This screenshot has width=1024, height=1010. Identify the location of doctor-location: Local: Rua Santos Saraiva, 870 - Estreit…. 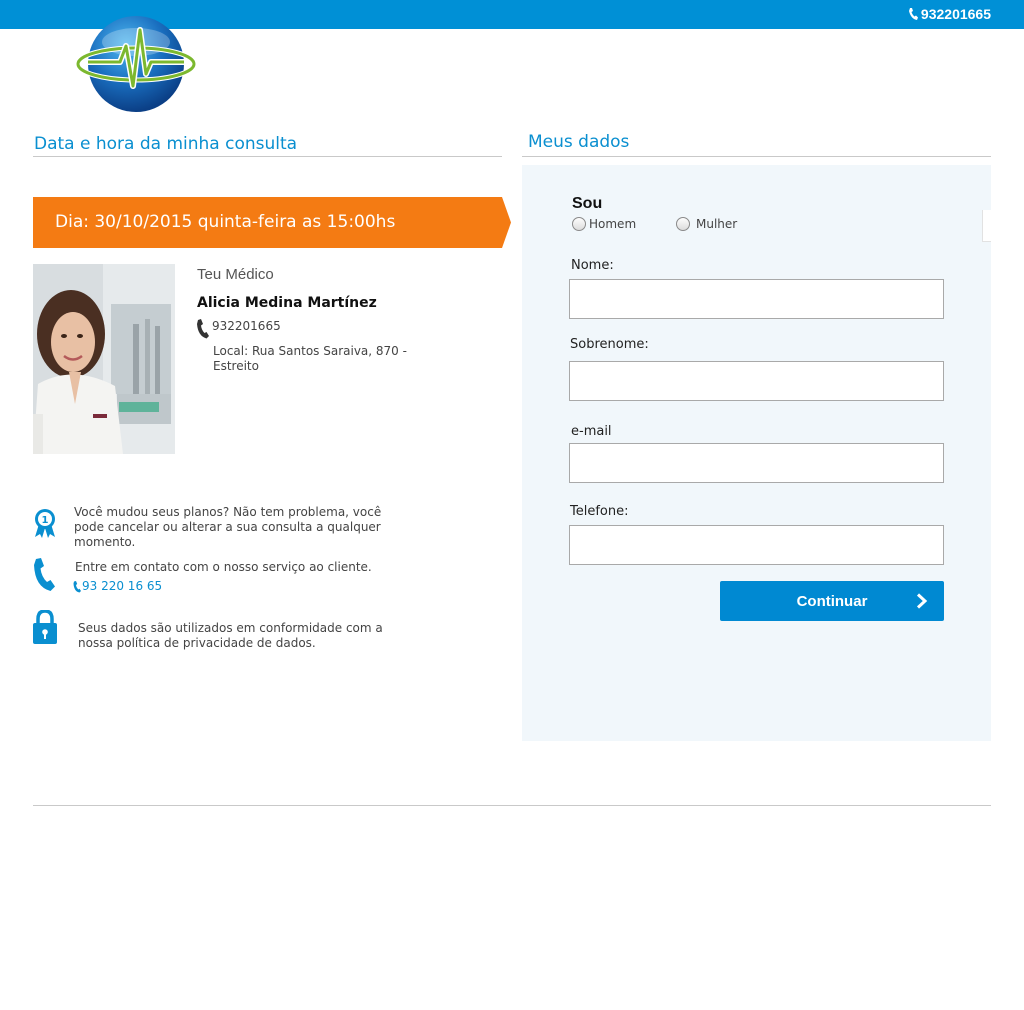
(310, 358).